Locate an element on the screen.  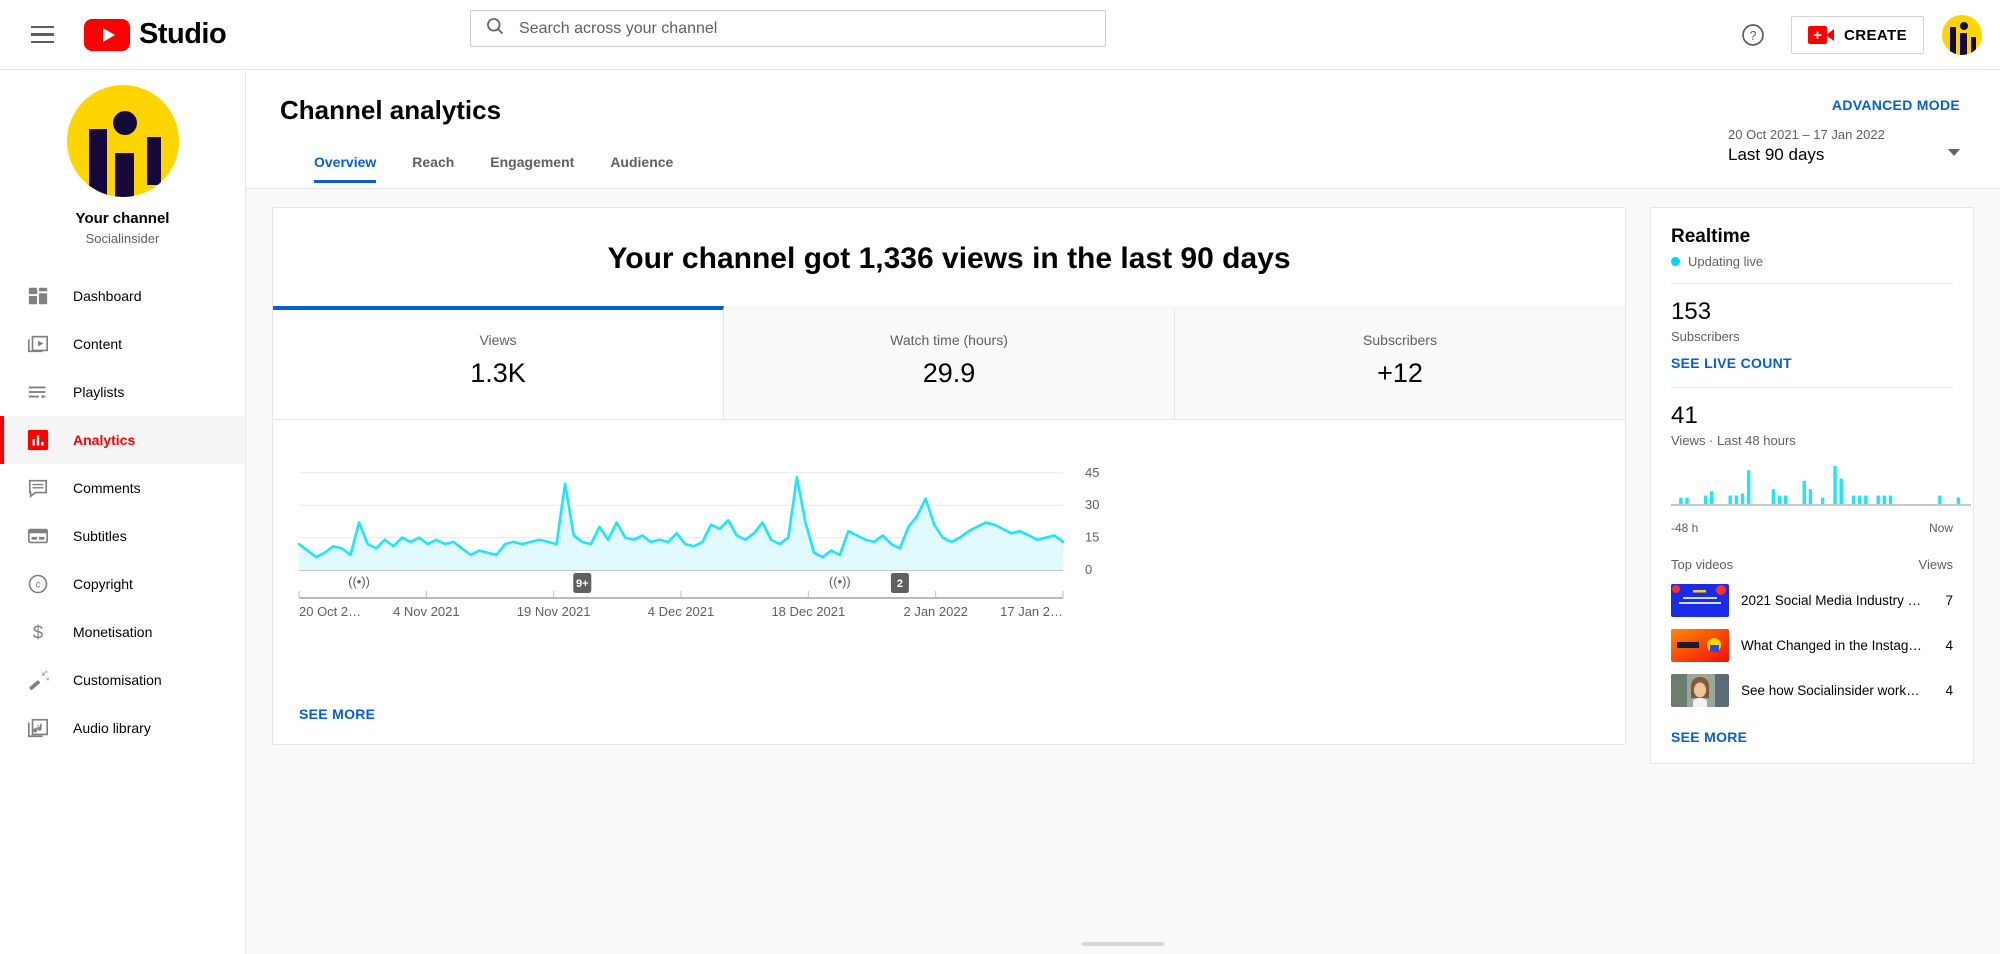
svg-text: 4 Nov 2021 is located at coordinates (426, 611).